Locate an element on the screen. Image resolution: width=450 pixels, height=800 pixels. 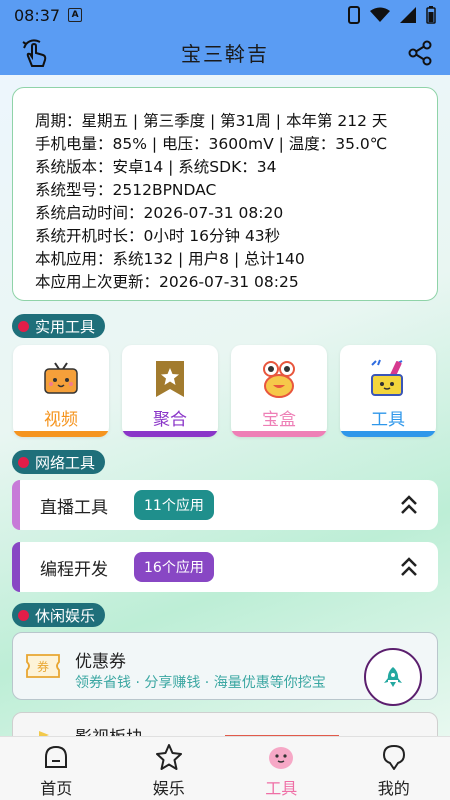
status-bar: 08:37 A is located at coordinates (225, 15).